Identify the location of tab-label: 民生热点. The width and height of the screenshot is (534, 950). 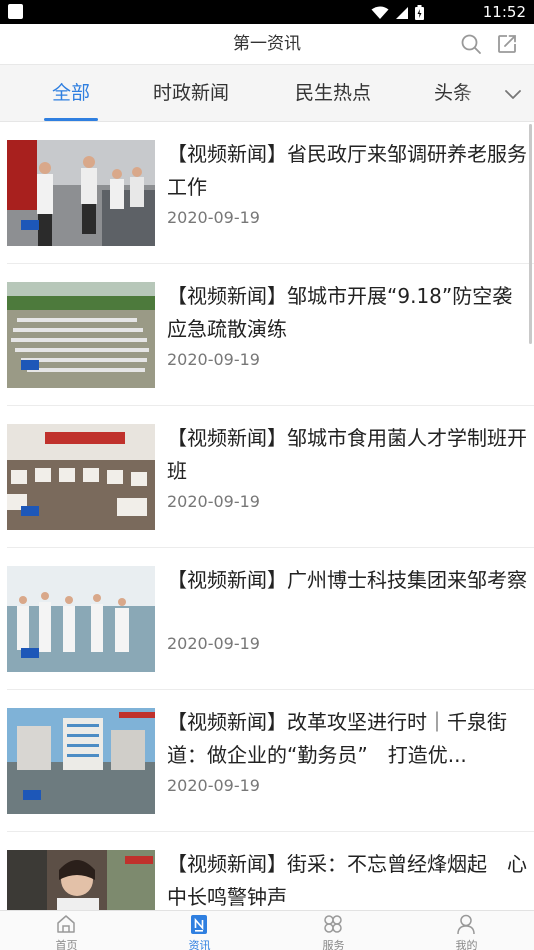
(333, 93).